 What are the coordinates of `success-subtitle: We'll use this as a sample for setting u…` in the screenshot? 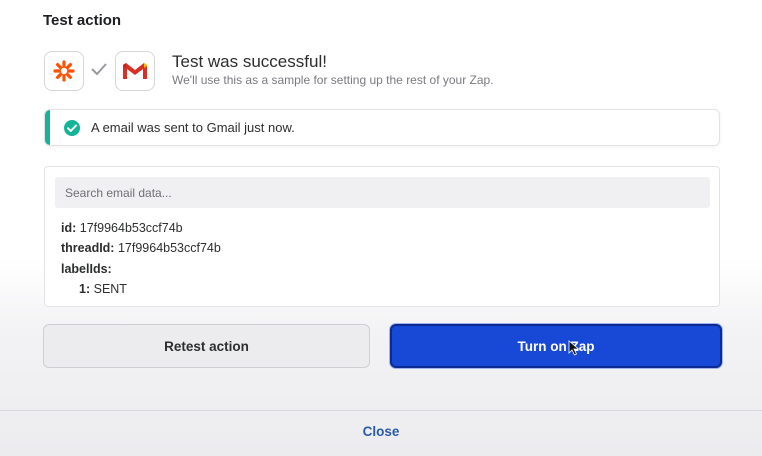 It's located at (333, 80).